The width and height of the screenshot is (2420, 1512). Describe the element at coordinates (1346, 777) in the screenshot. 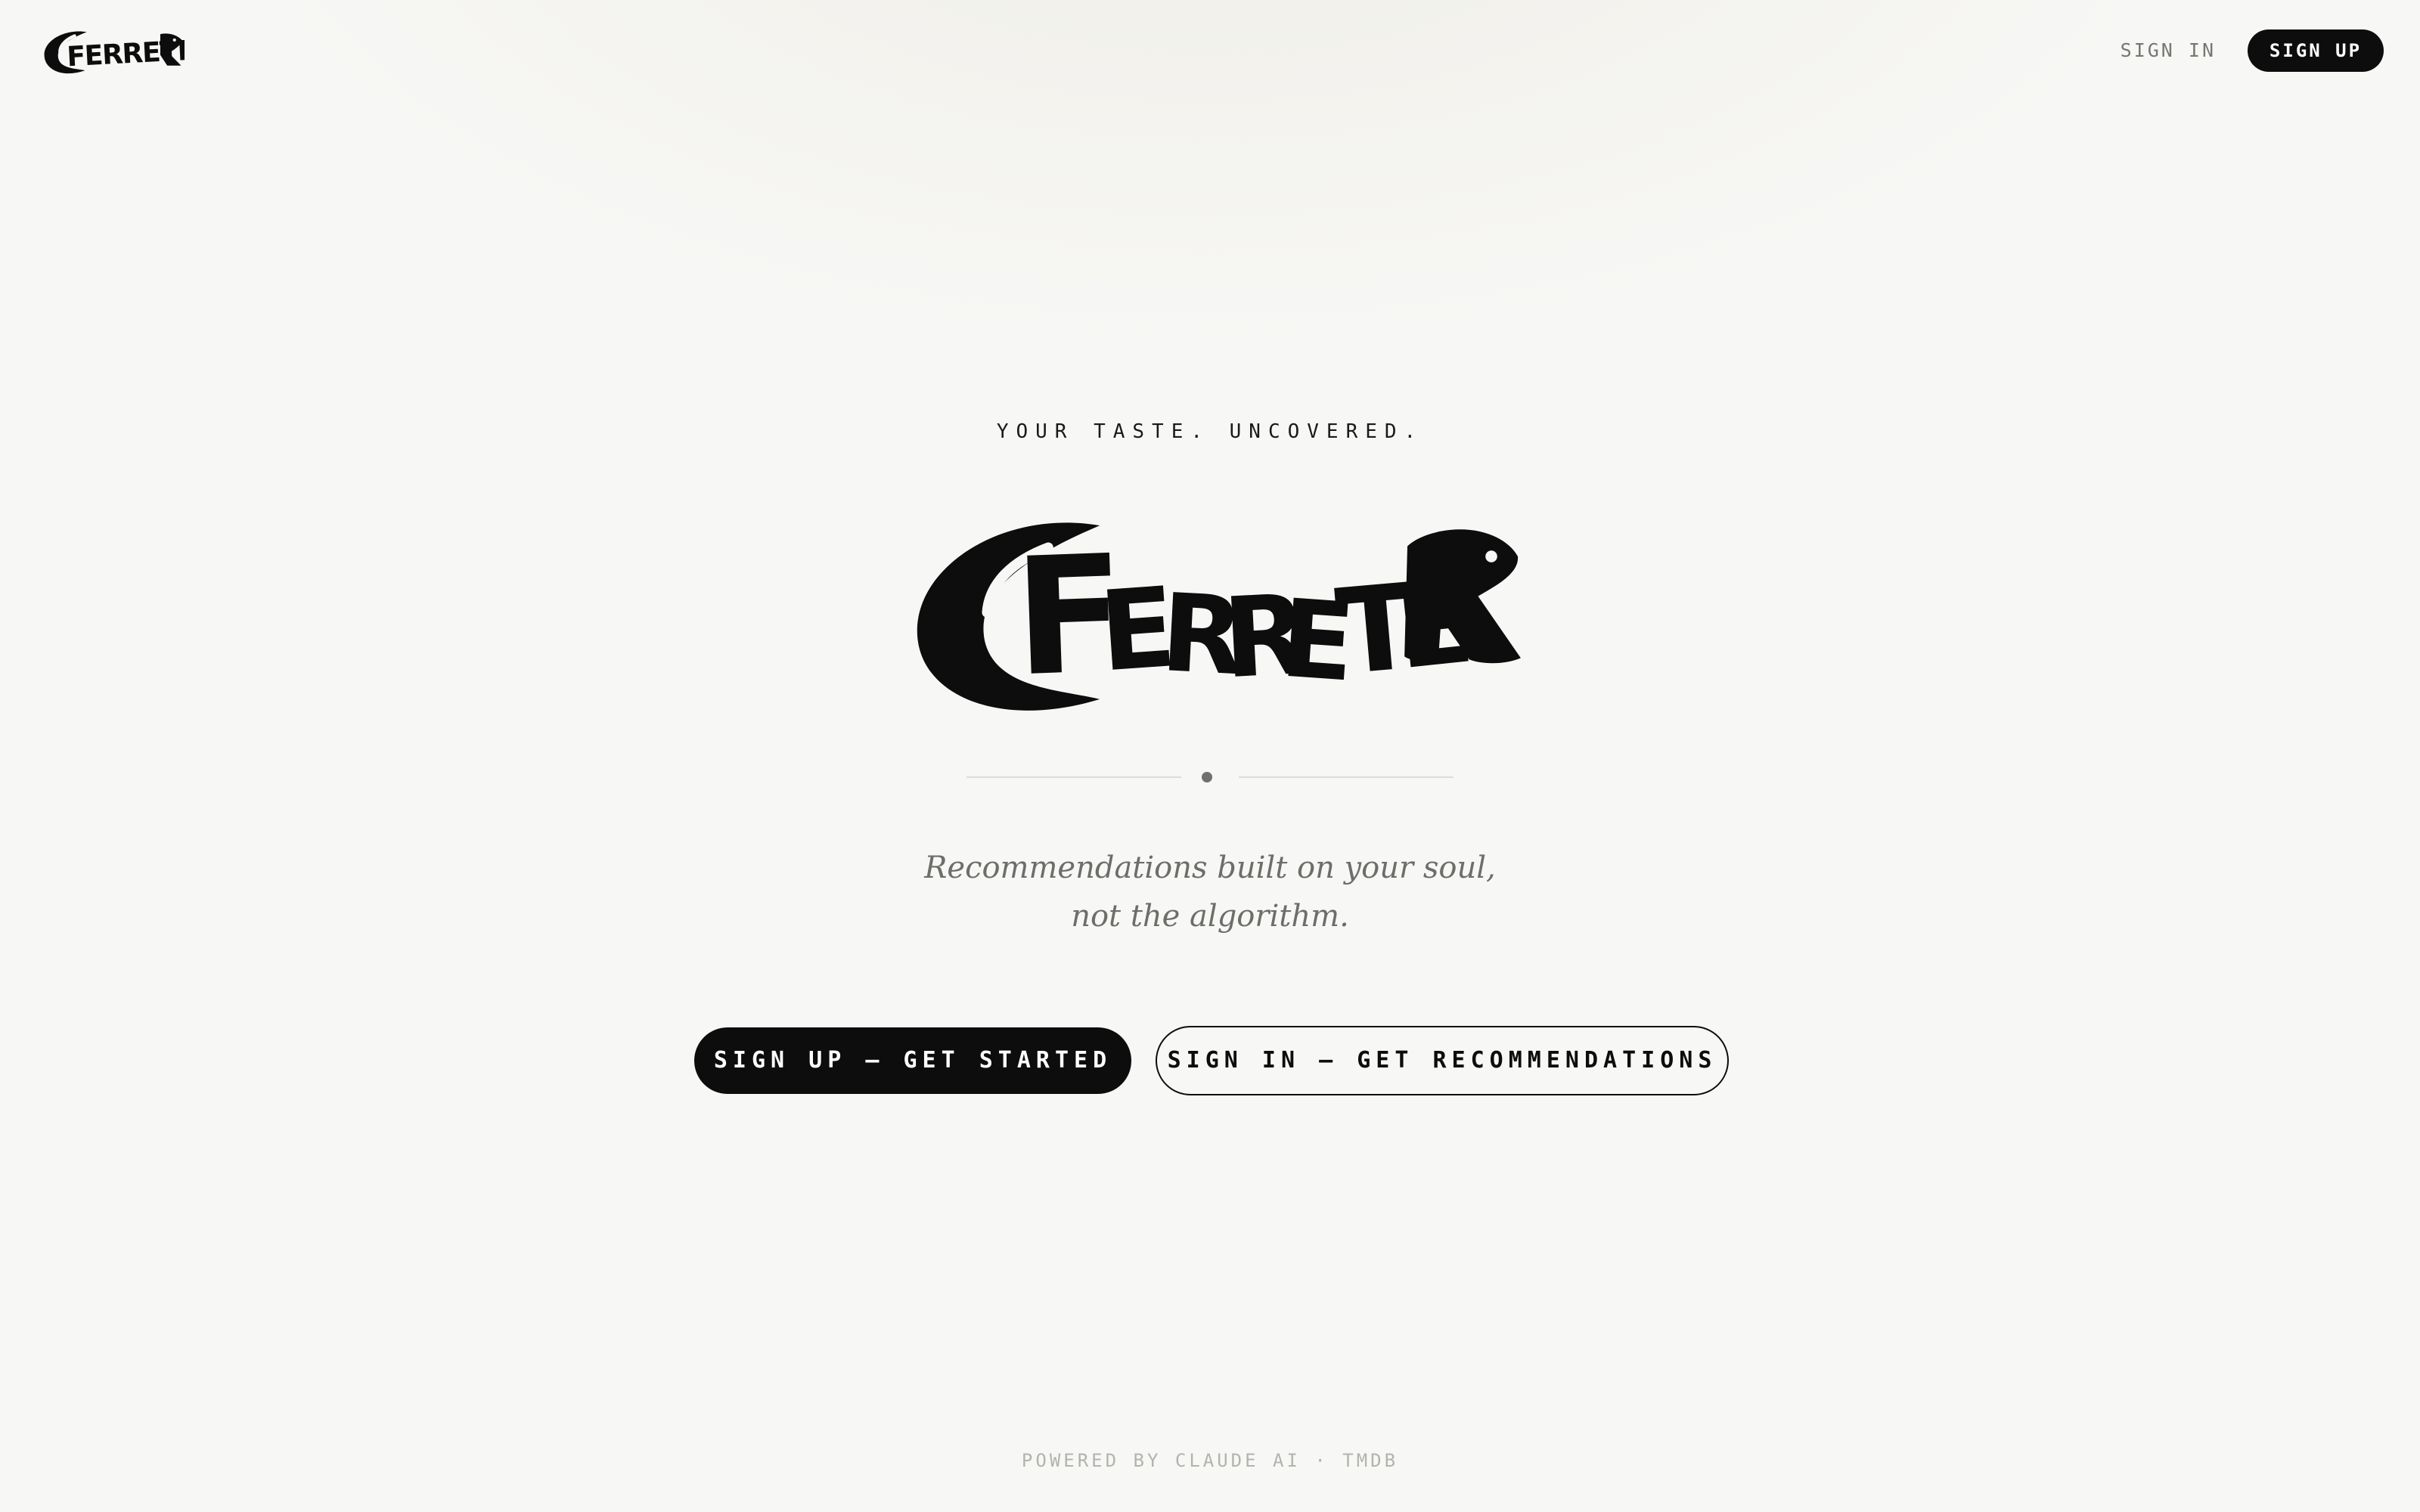

I see `divider-line-right` at that location.